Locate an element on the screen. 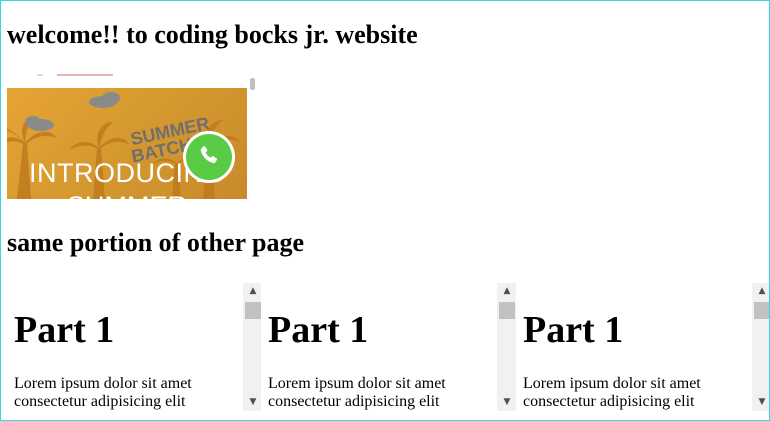 The width and height of the screenshot is (770, 421). phone-icon is located at coordinates (209, 155).